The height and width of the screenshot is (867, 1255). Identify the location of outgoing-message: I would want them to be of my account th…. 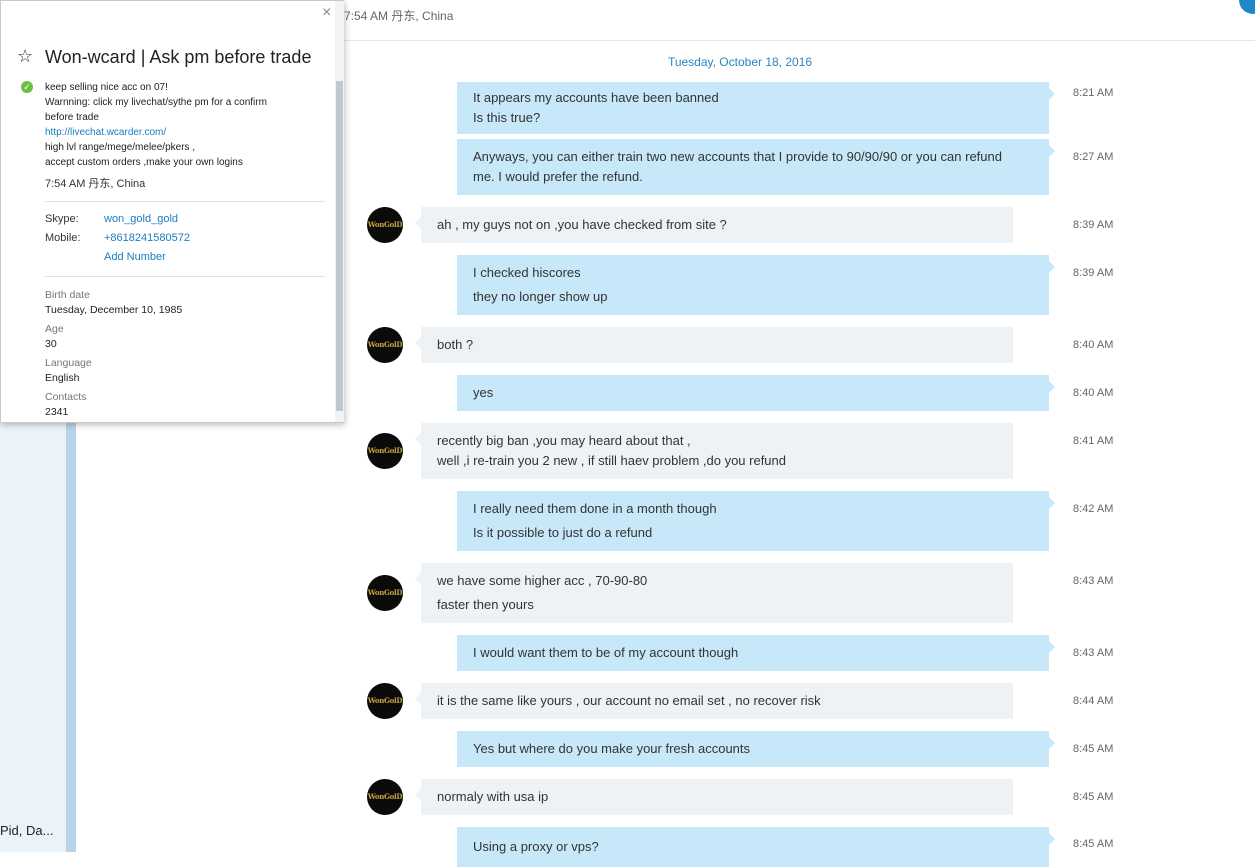
(756, 653).